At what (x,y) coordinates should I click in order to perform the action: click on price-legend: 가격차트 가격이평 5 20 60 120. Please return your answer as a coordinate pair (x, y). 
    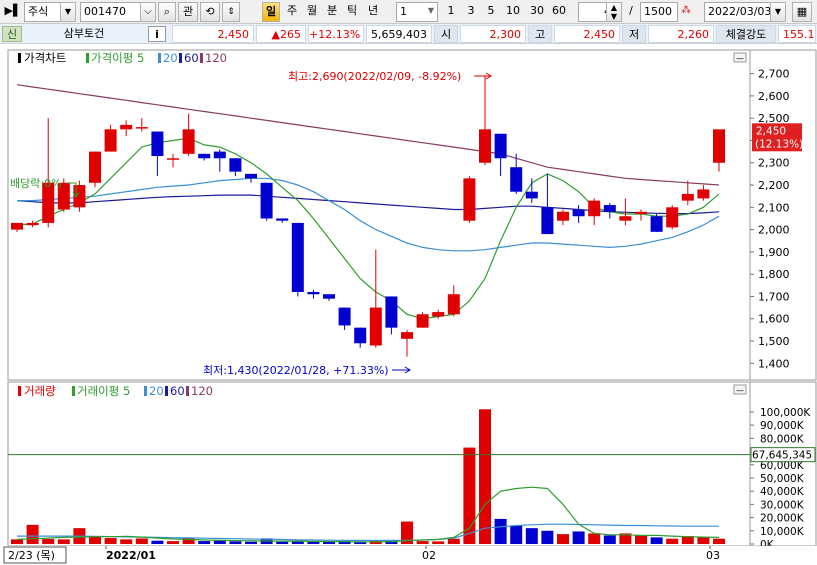
    Looking at the image, I should click on (122, 58).